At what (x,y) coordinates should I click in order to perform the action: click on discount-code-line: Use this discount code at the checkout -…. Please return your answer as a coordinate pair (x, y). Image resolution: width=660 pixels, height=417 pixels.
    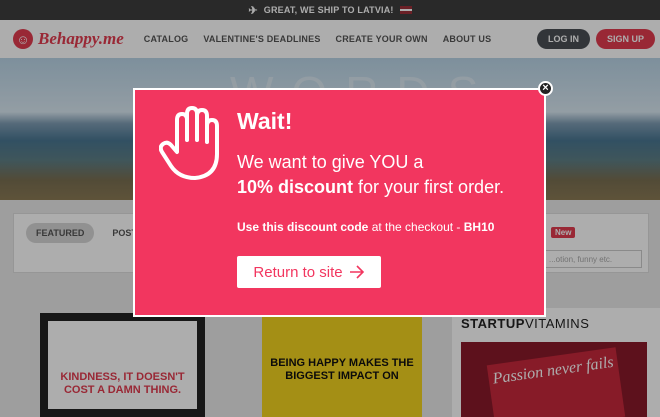
    Looking at the image, I should click on (365, 227).